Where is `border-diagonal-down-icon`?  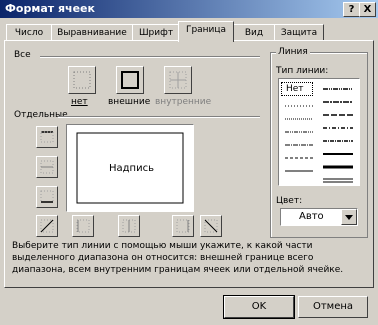 border-diagonal-down-icon is located at coordinates (211, 226).